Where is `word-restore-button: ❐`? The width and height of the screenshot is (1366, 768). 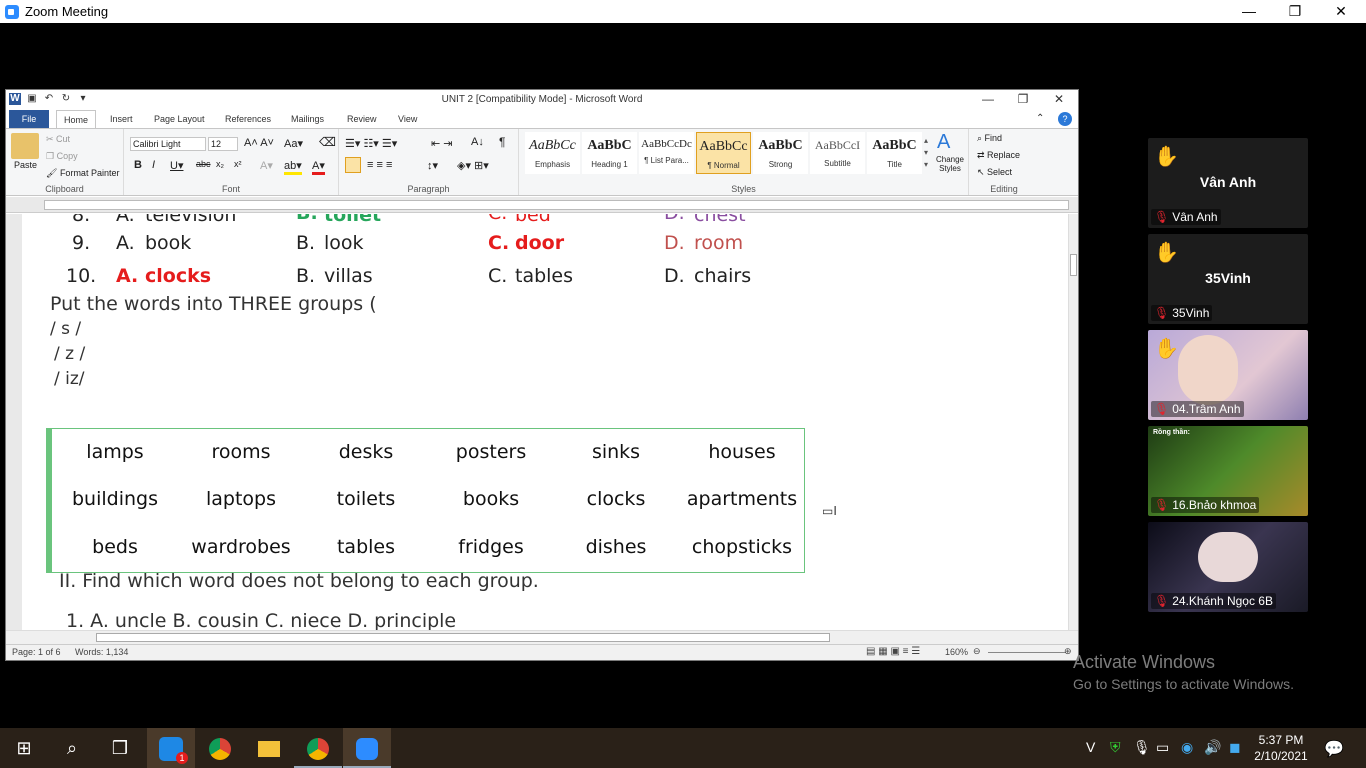 word-restore-button: ❐ is located at coordinates (1023, 99).